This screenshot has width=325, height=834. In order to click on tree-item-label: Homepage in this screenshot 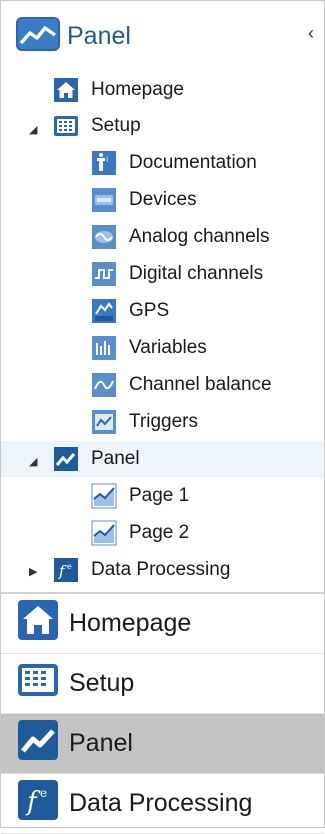, I will do `click(137, 89)`.